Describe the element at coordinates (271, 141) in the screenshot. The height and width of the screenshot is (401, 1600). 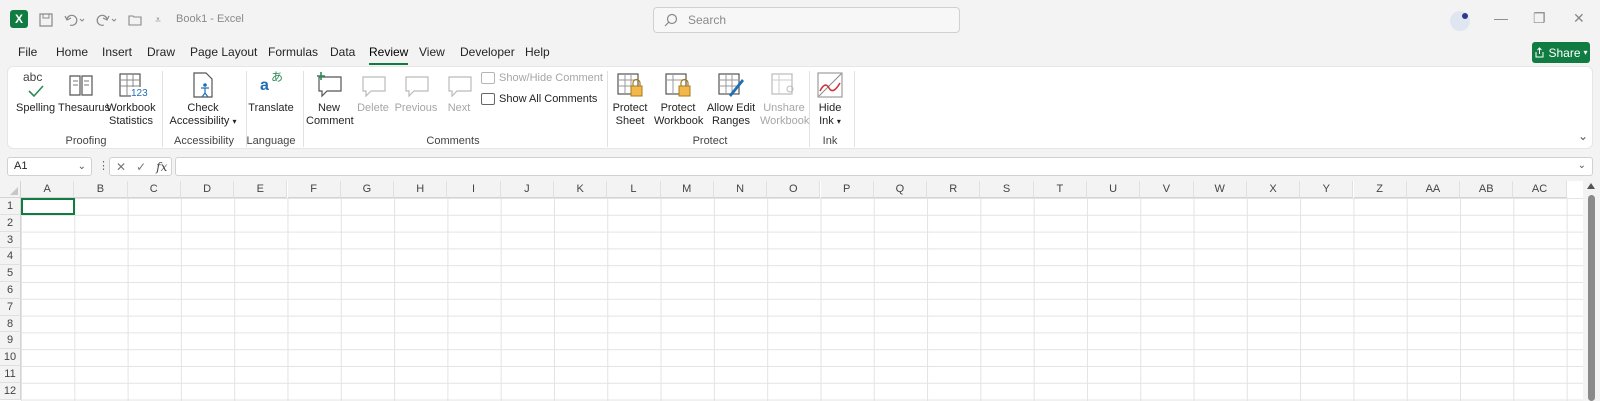
I see `group-label-language: Language` at that location.